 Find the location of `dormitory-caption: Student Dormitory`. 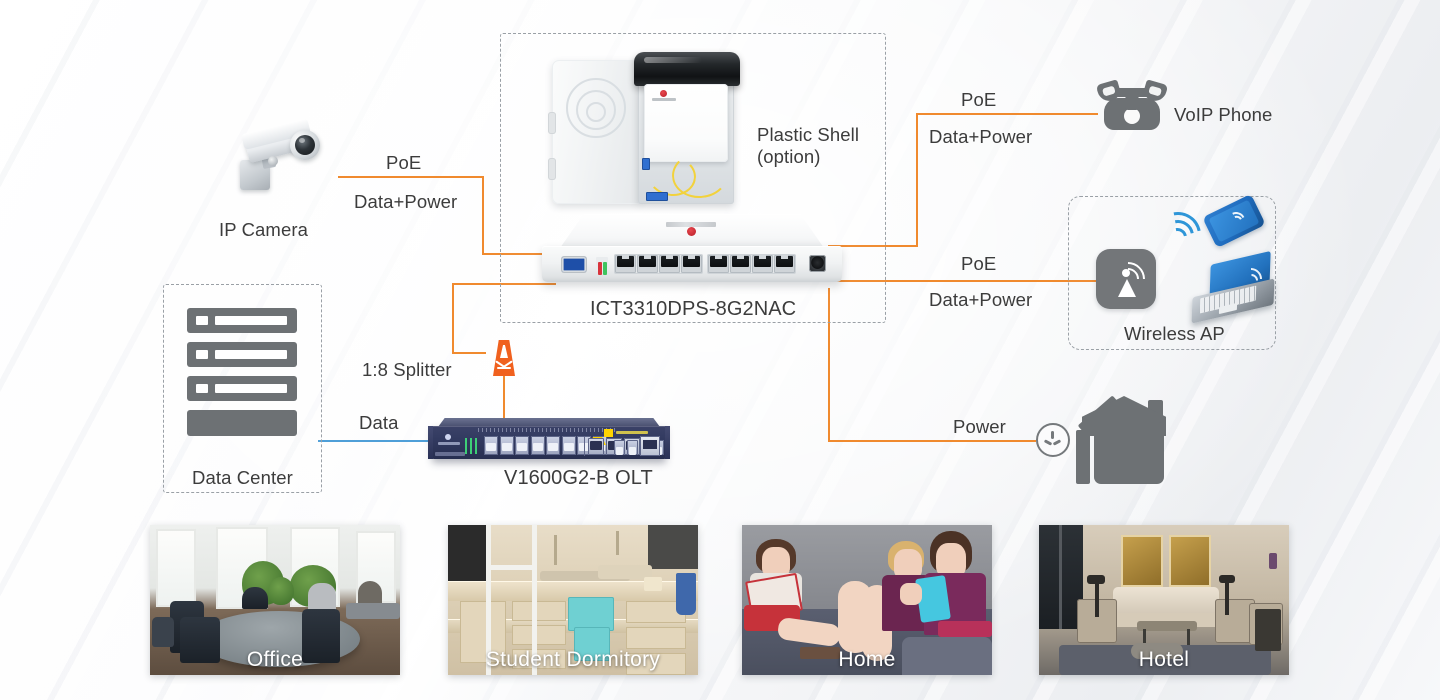

dormitory-caption: Student Dormitory is located at coordinates (573, 659).